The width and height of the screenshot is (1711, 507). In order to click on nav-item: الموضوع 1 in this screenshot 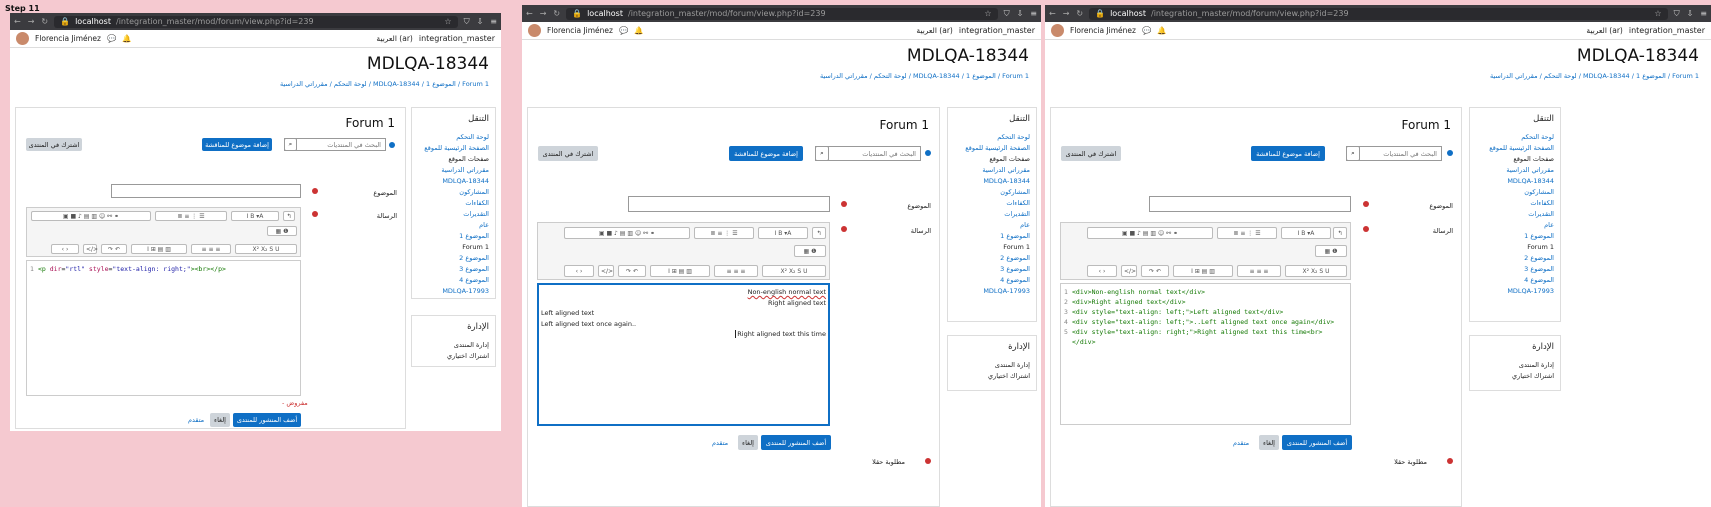, I will do `click(453, 236)`.